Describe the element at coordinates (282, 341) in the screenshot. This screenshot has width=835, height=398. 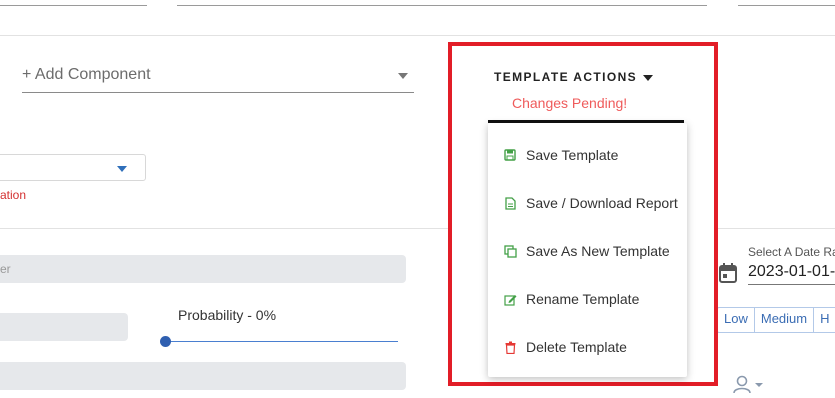
I see `probability-slider-track` at that location.